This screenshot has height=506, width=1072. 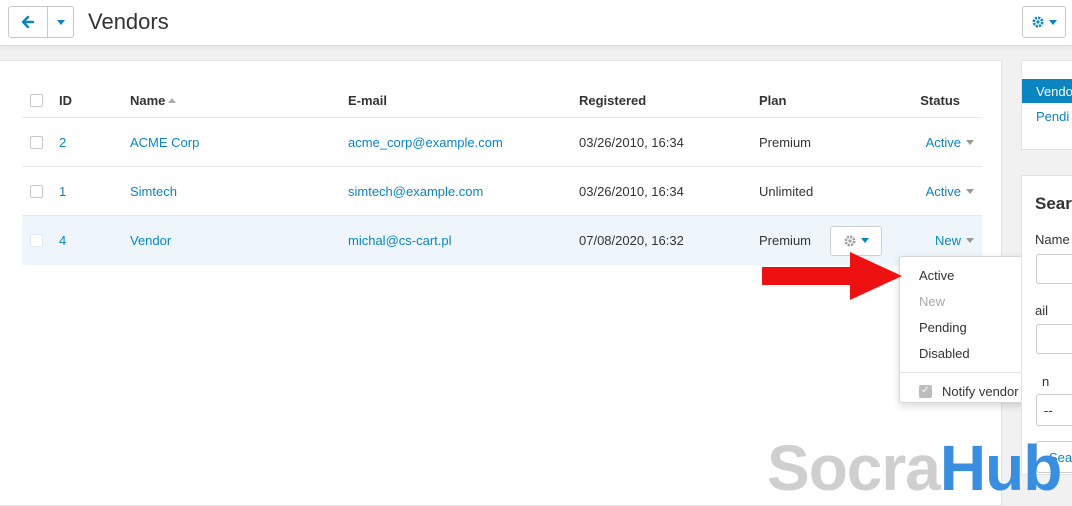 What do you see at coordinates (172, 100) in the screenshot?
I see `sort-ascending-icon` at bounding box center [172, 100].